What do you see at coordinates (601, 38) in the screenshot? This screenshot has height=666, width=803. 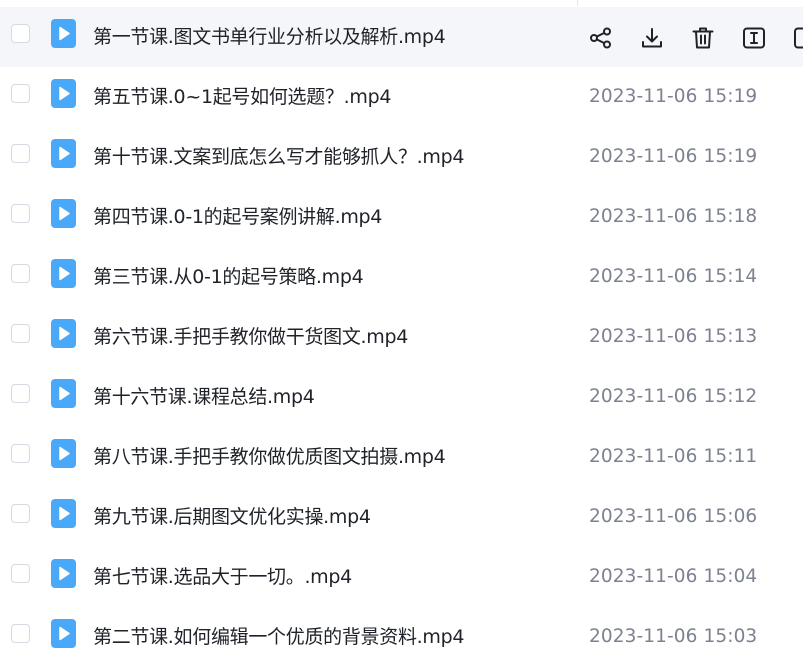 I see `share-icon` at bounding box center [601, 38].